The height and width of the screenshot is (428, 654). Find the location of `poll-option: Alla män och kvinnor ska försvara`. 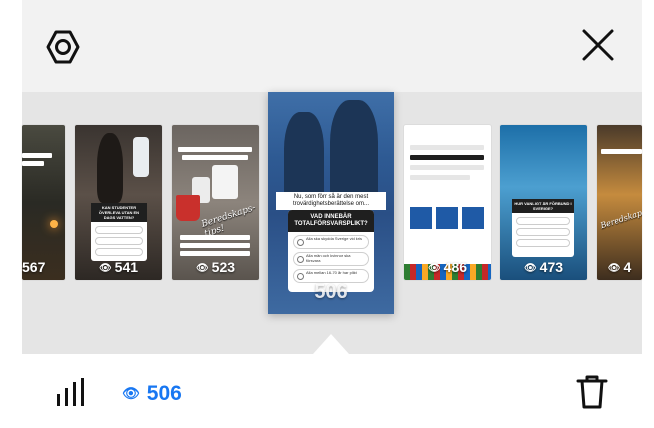

poll-option: Alla män och kvinnor ska försvara is located at coordinates (331, 259).